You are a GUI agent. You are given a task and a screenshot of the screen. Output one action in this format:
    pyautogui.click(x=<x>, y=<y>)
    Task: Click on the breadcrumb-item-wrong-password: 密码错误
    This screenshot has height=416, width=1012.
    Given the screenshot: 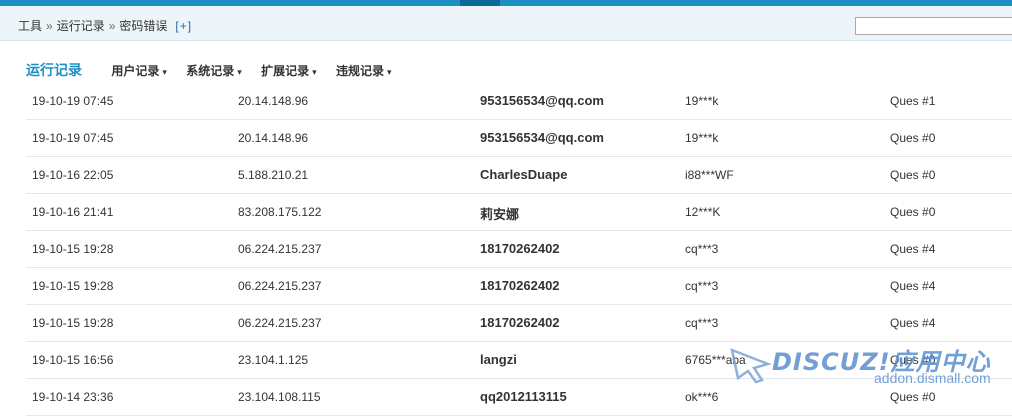 What is the action you would take?
    pyautogui.click(x=143, y=26)
    